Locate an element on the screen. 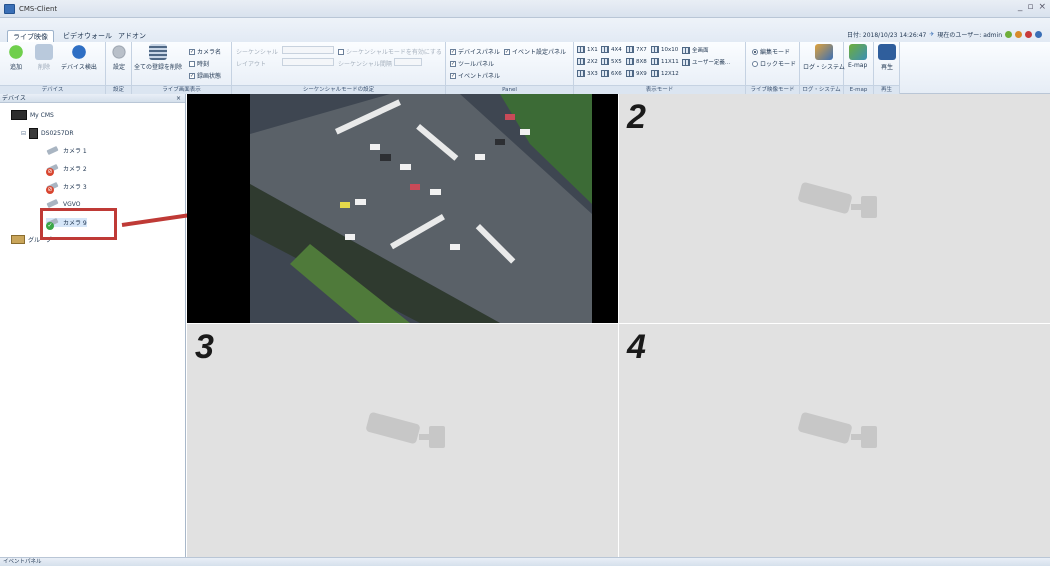 The height and width of the screenshot is (567, 1050). minimize-button: _ is located at coordinates (1020, 7).